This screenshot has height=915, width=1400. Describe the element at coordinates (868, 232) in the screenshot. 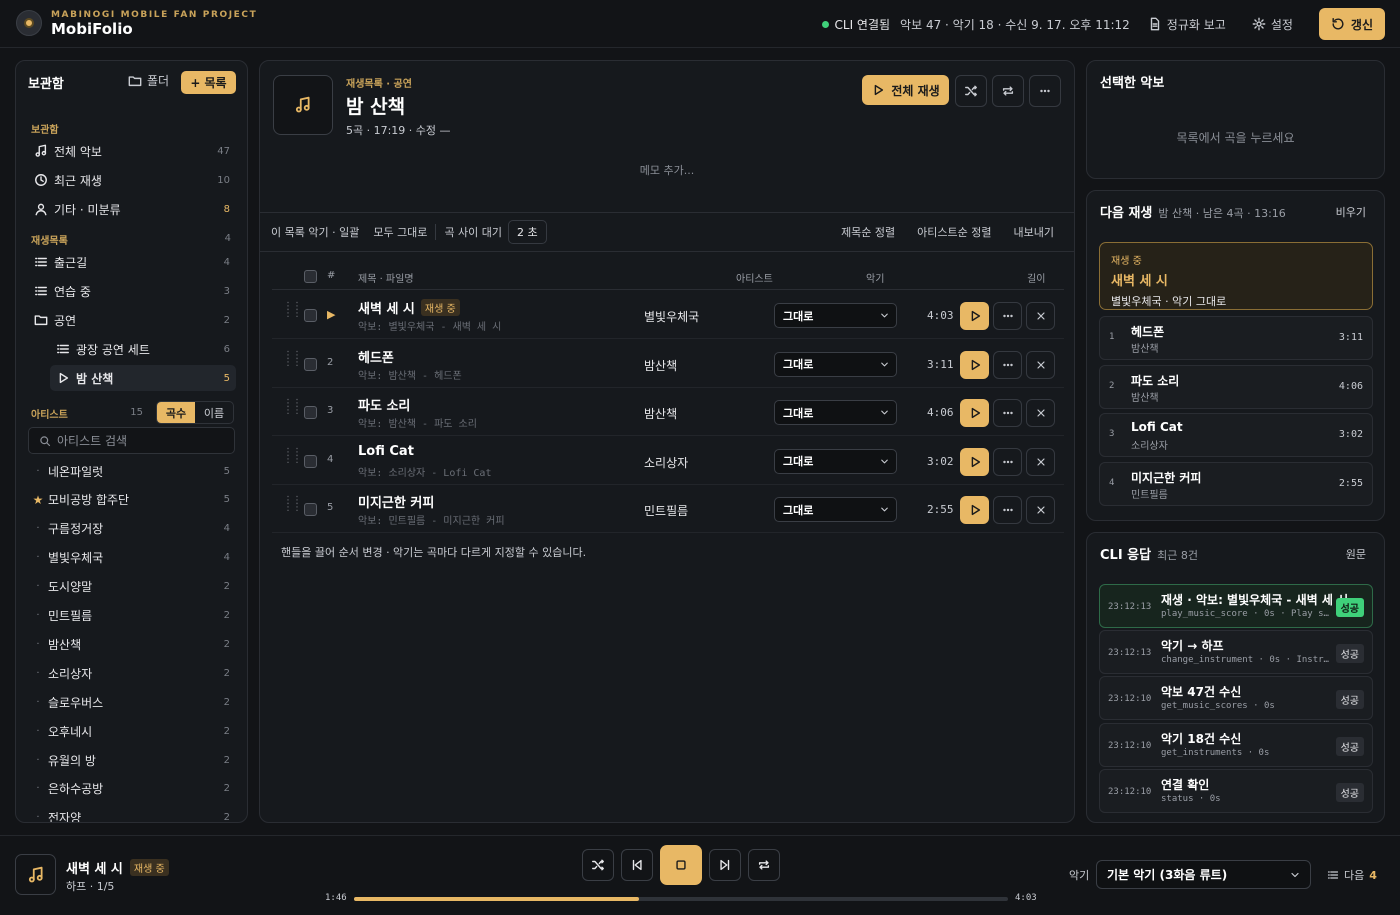

I see `sort-by-title-button: 제목순 정렬` at that location.